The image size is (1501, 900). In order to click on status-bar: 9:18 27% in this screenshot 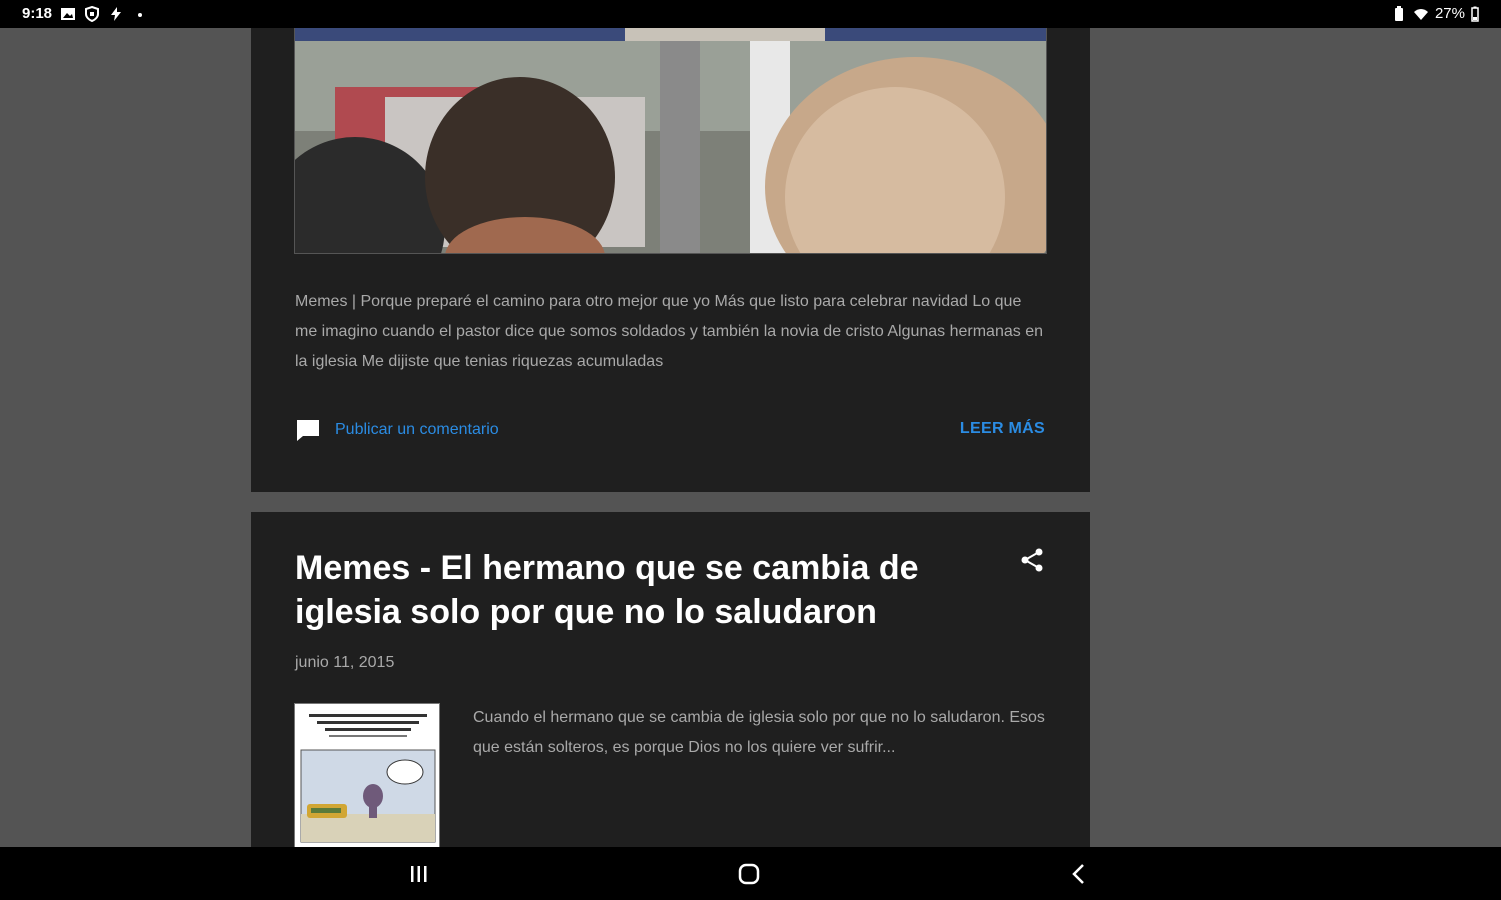, I will do `click(750, 14)`.